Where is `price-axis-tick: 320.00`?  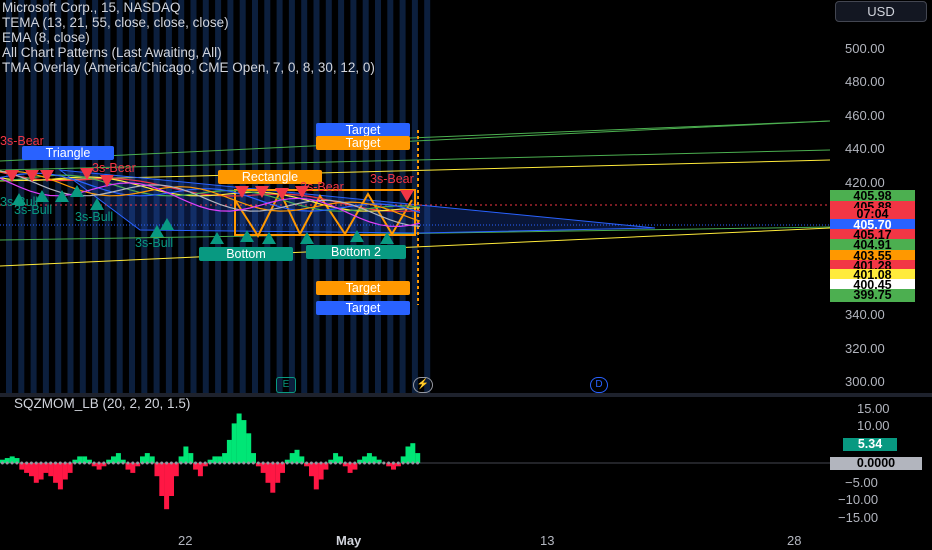
price-axis-tick: 320.00 is located at coordinates (865, 348).